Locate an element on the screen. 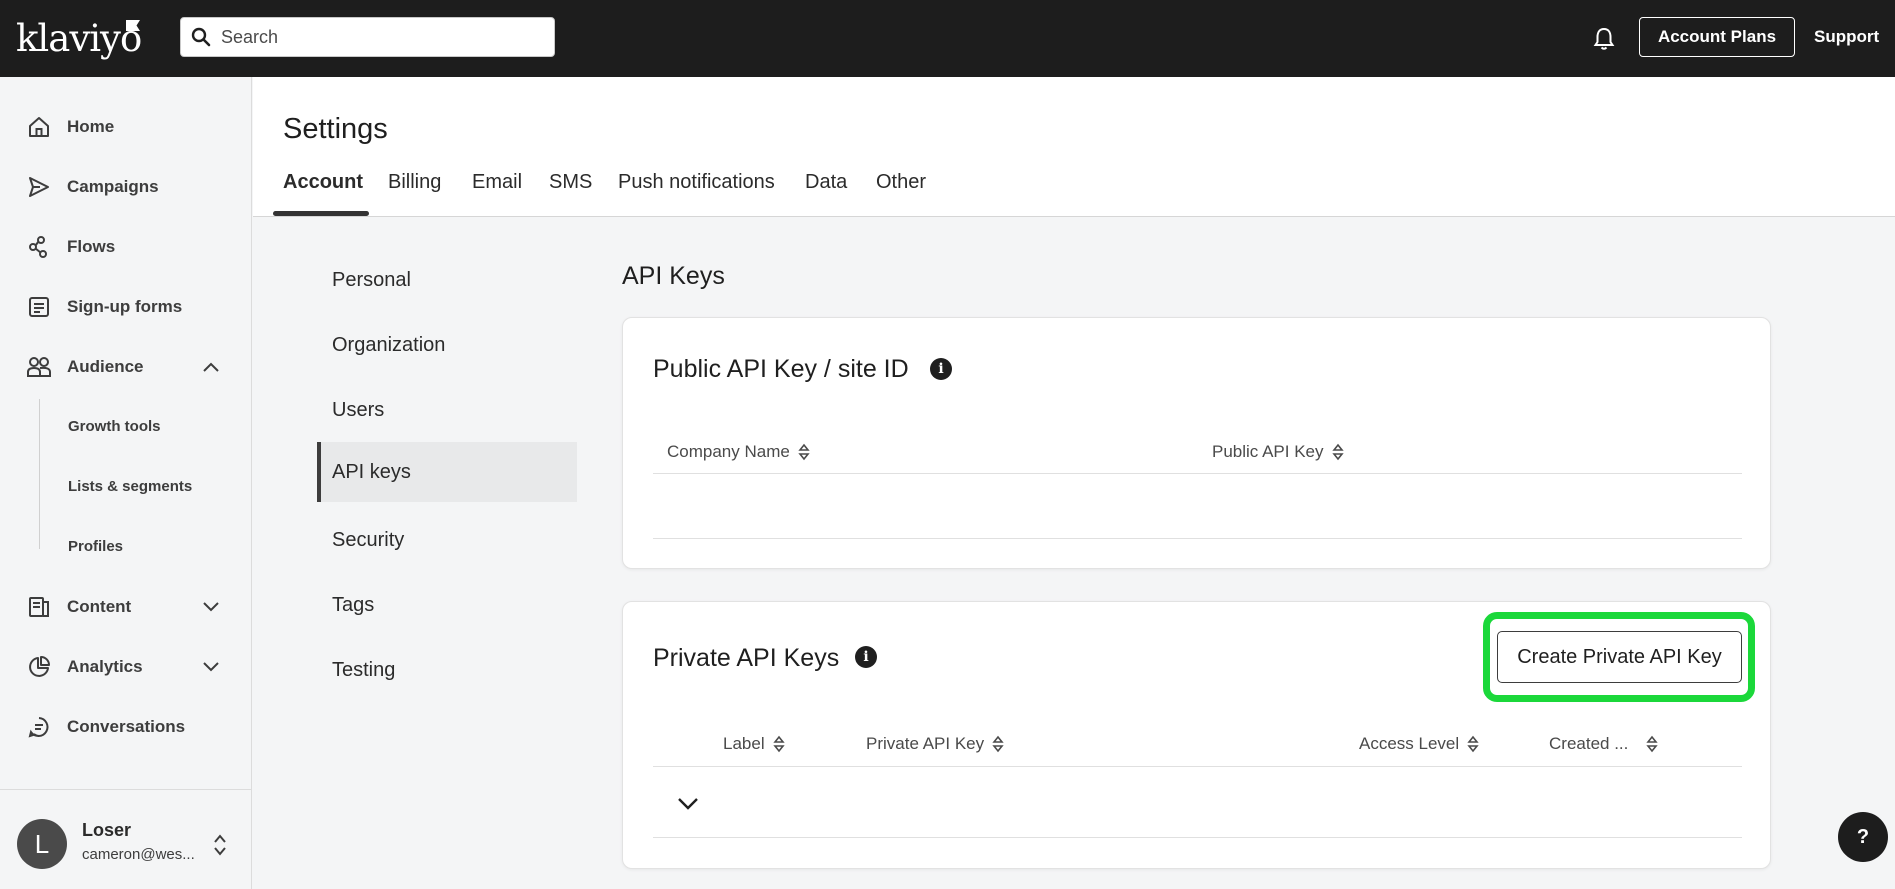 The image size is (1895, 889). search-icon is located at coordinates (201, 37).